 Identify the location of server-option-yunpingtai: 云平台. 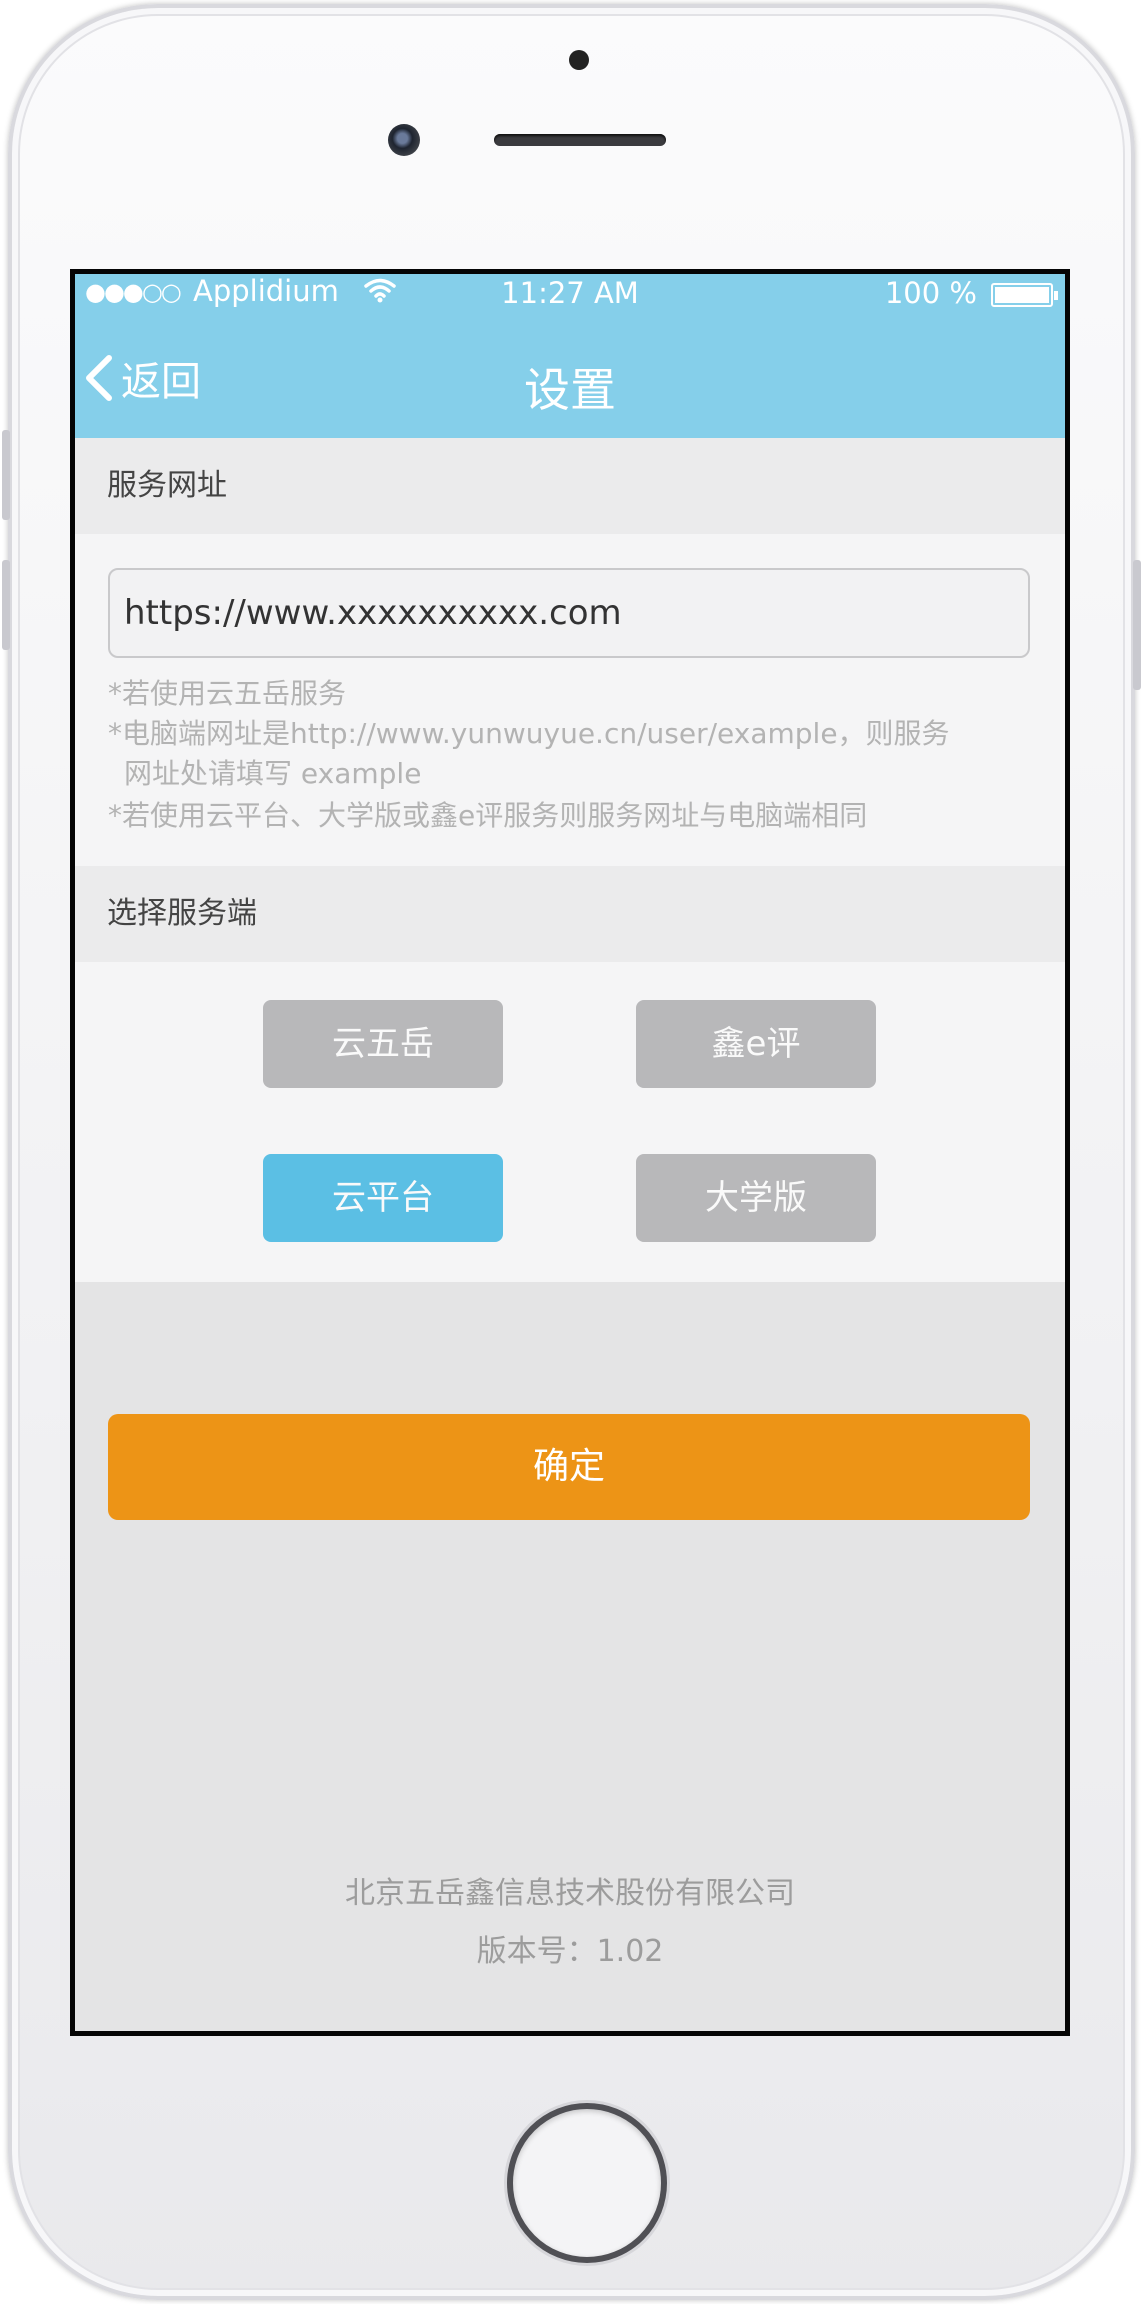
(383, 1198).